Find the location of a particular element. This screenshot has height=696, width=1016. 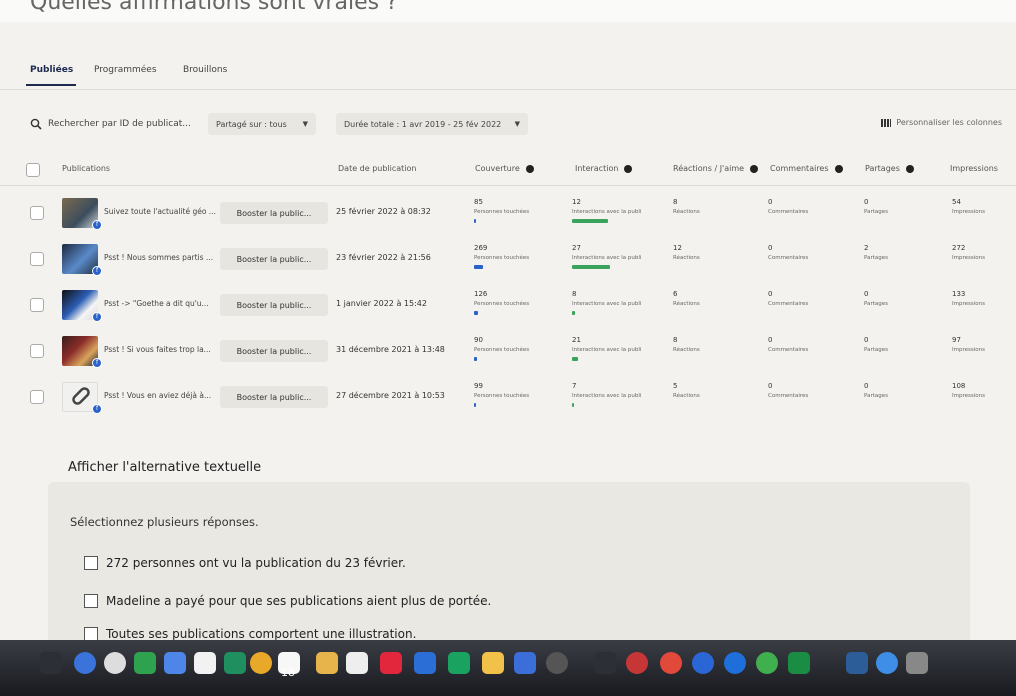

col-impressions: Impressions is located at coordinates (974, 168).